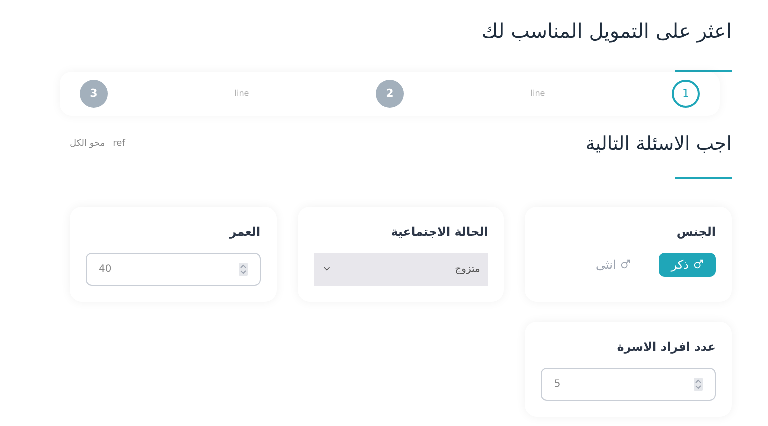 The height and width of the screenshot is (426, 768). What do you see at coordinates (666, 347) in the screenshot?
I see `field-label: عدد افراد الاسرة` at bounding box center [666, 347].